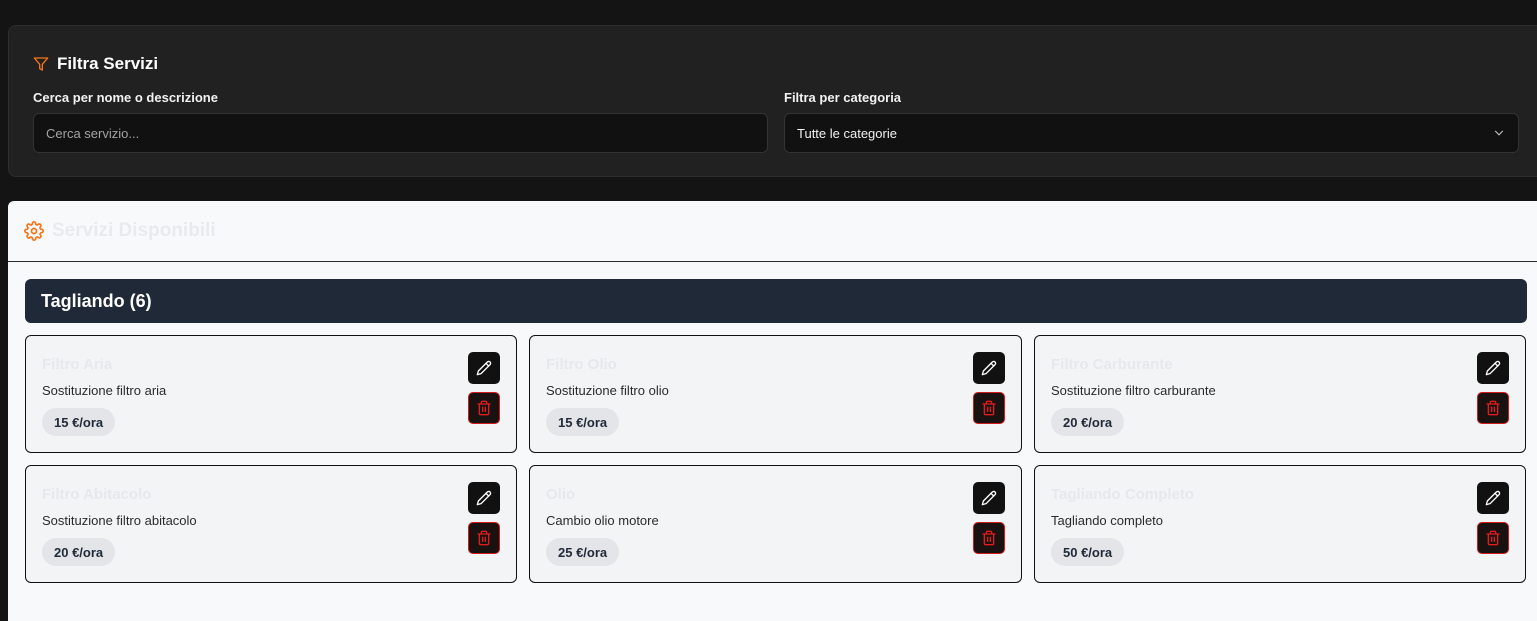  What do you see at coordinates (847, 133) in the screenshot?
I see `category-select-value: Tutte le categorie` at bounding box center [847, 133].